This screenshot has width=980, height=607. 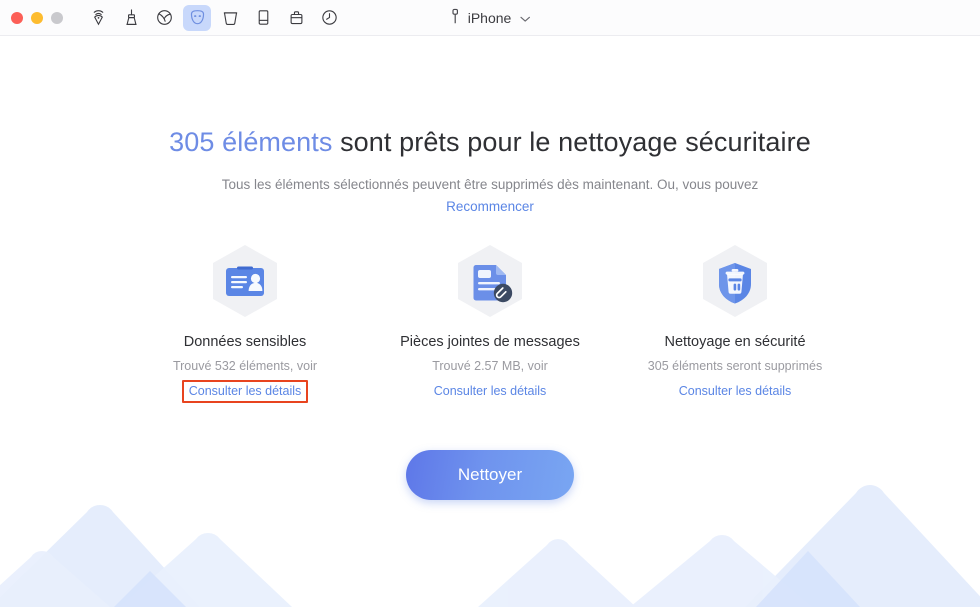 I want to click on title-bar: iPhone, so click(x=490, y=18).